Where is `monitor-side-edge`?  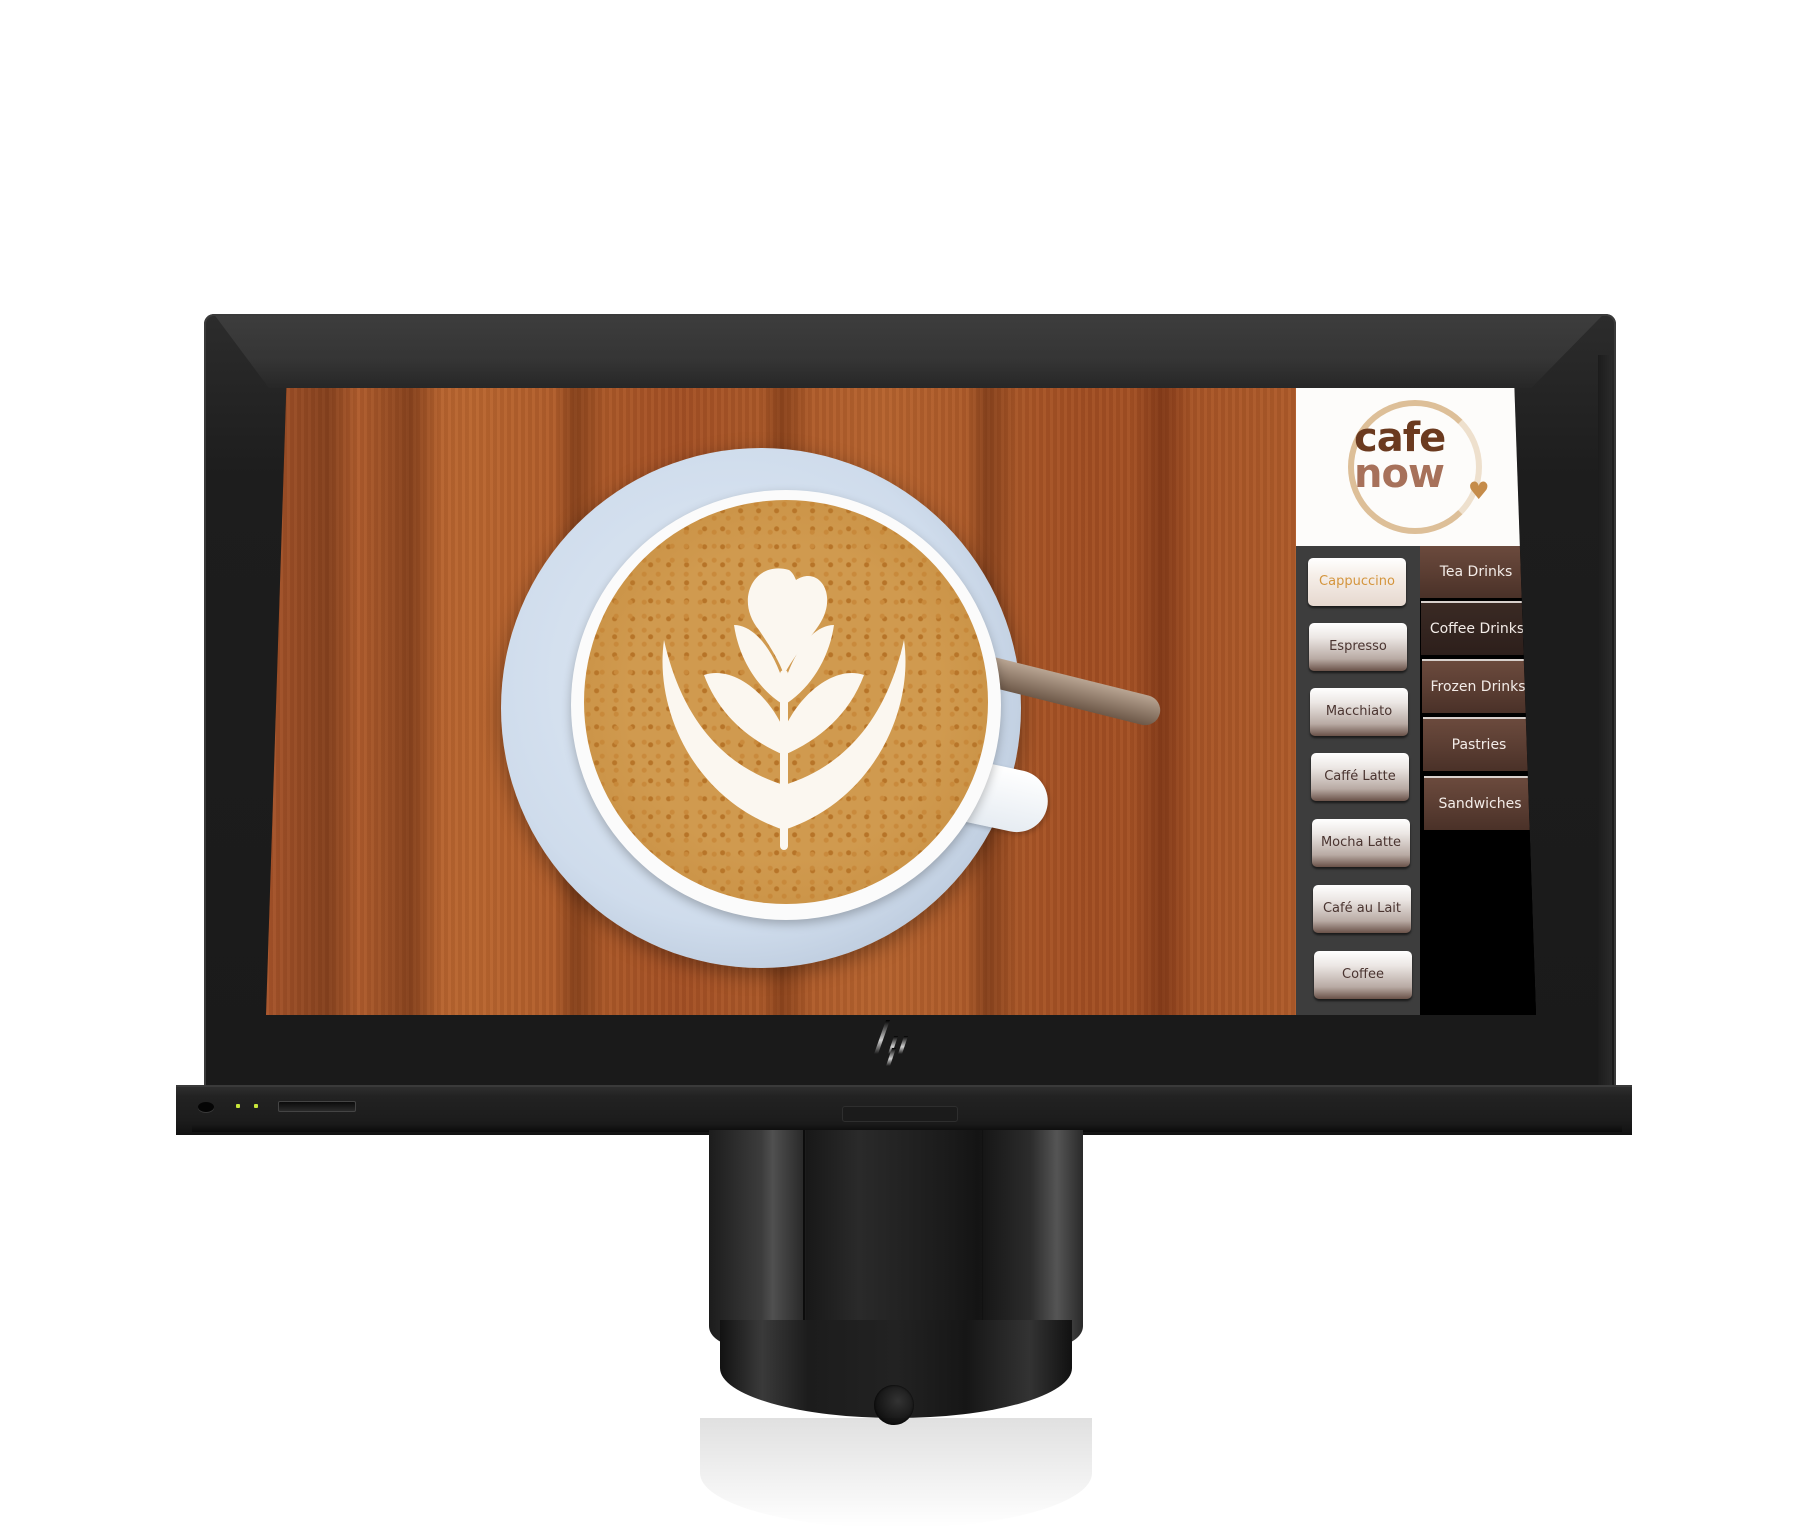
monitor-side-edge is located at coordinates (1605, 735).